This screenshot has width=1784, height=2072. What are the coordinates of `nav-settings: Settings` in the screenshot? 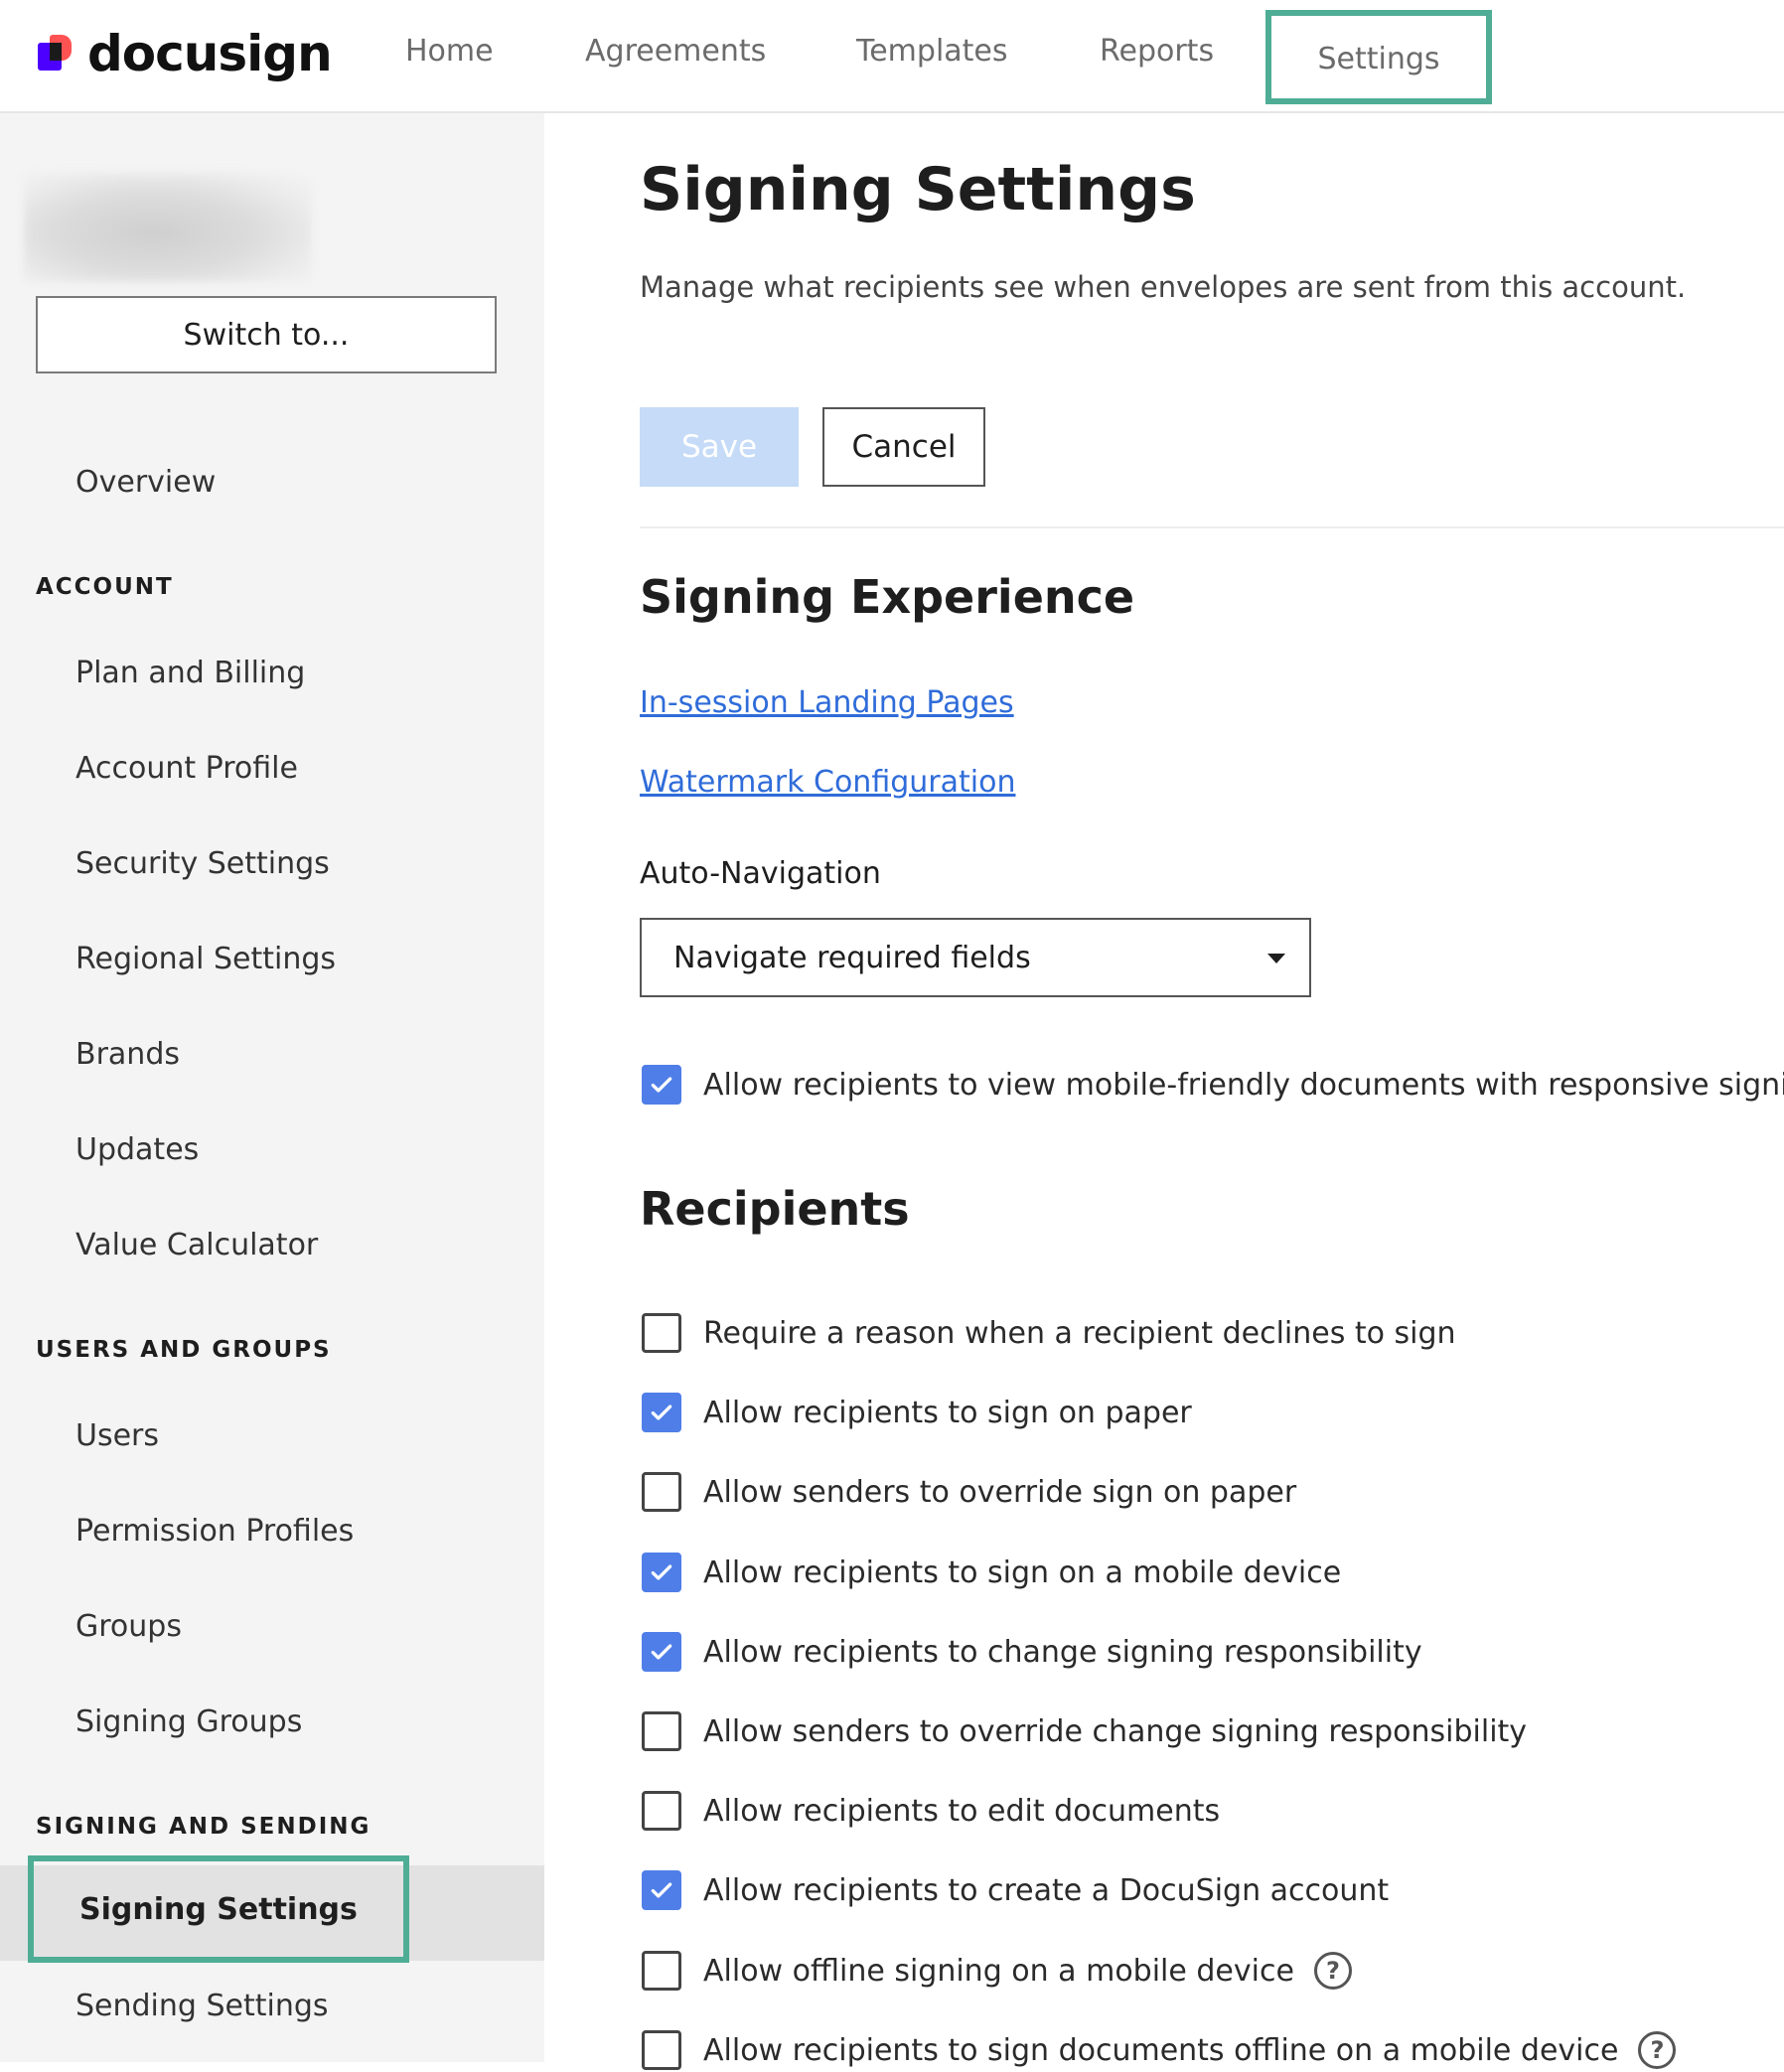 It's located at (1378, 57).